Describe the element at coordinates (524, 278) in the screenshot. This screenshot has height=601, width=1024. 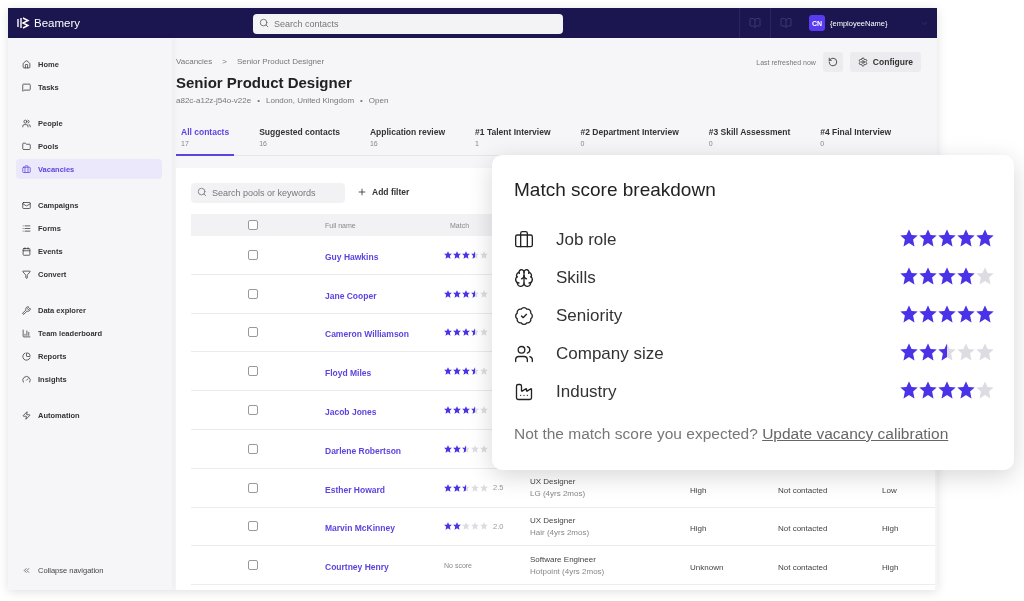
I see `brain-icon` at that location.